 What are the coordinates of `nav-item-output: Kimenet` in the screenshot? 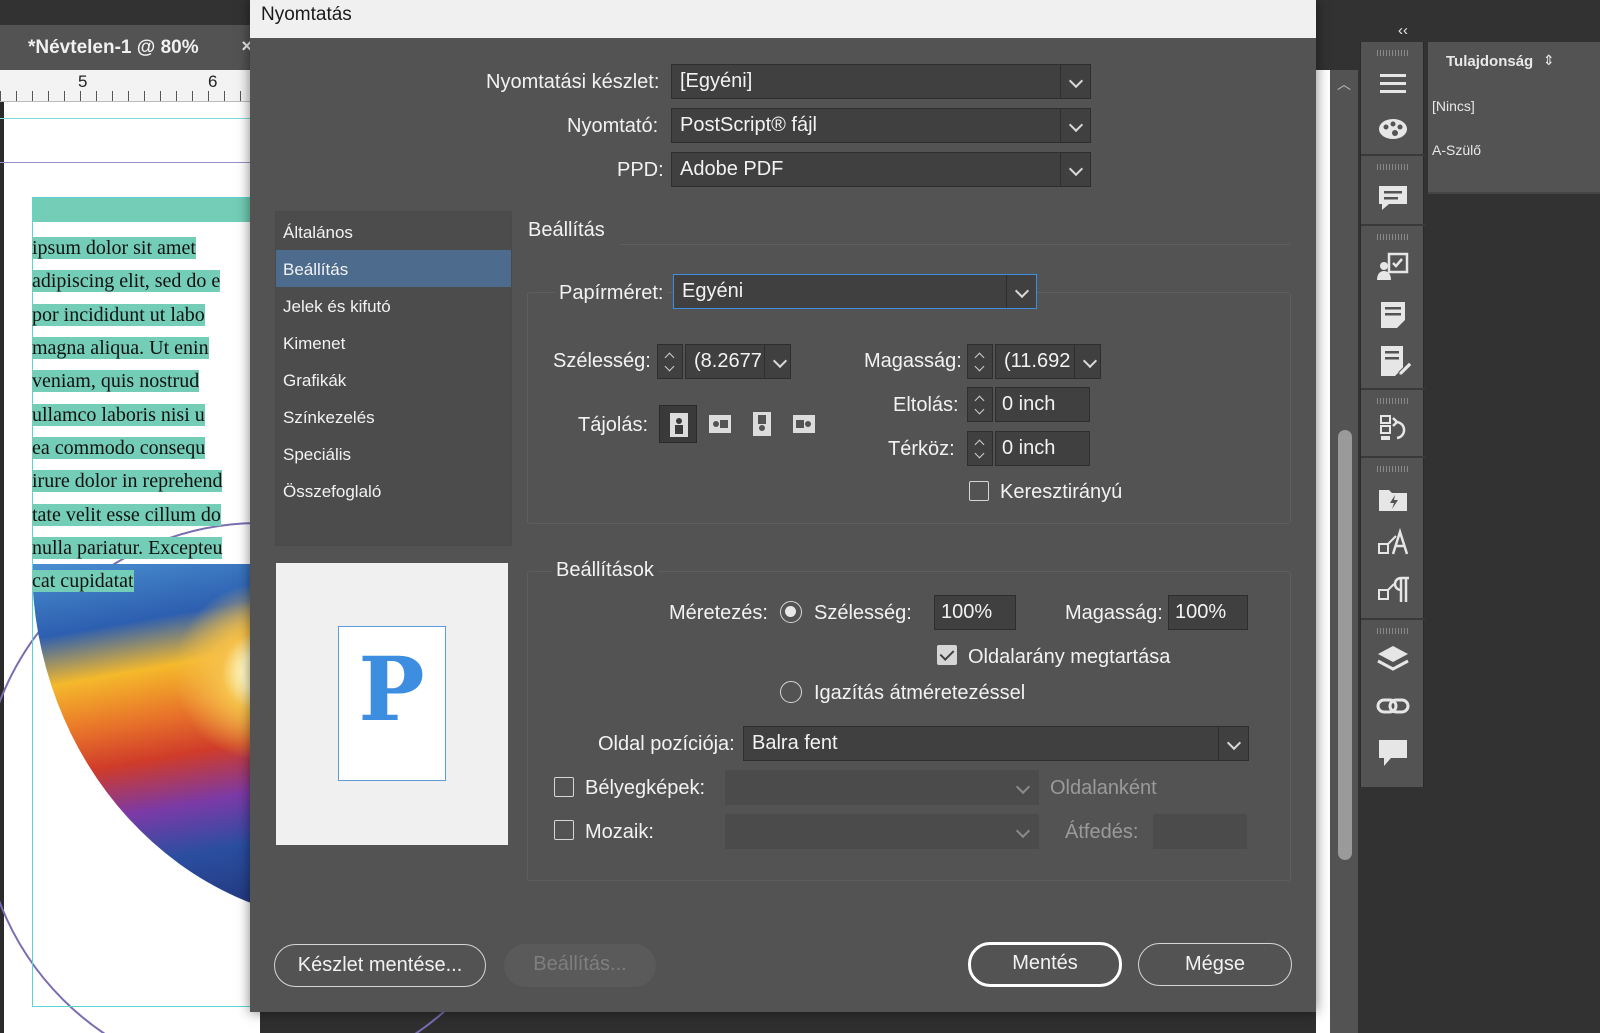 It's located at (393, 342).